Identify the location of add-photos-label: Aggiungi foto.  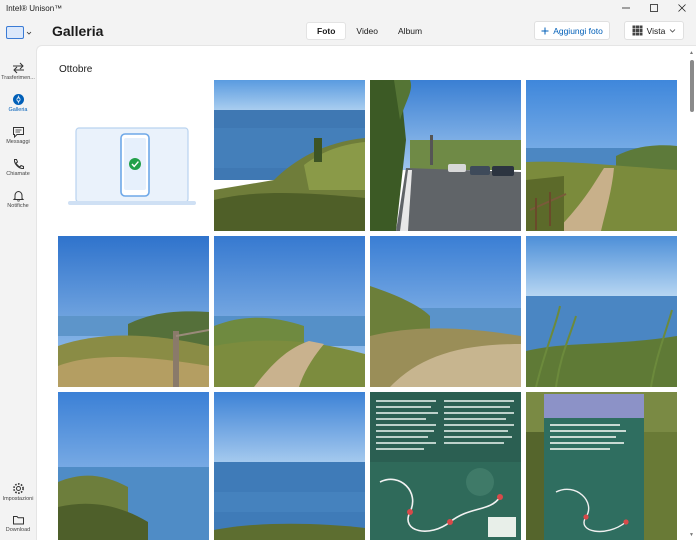
(578, 30).